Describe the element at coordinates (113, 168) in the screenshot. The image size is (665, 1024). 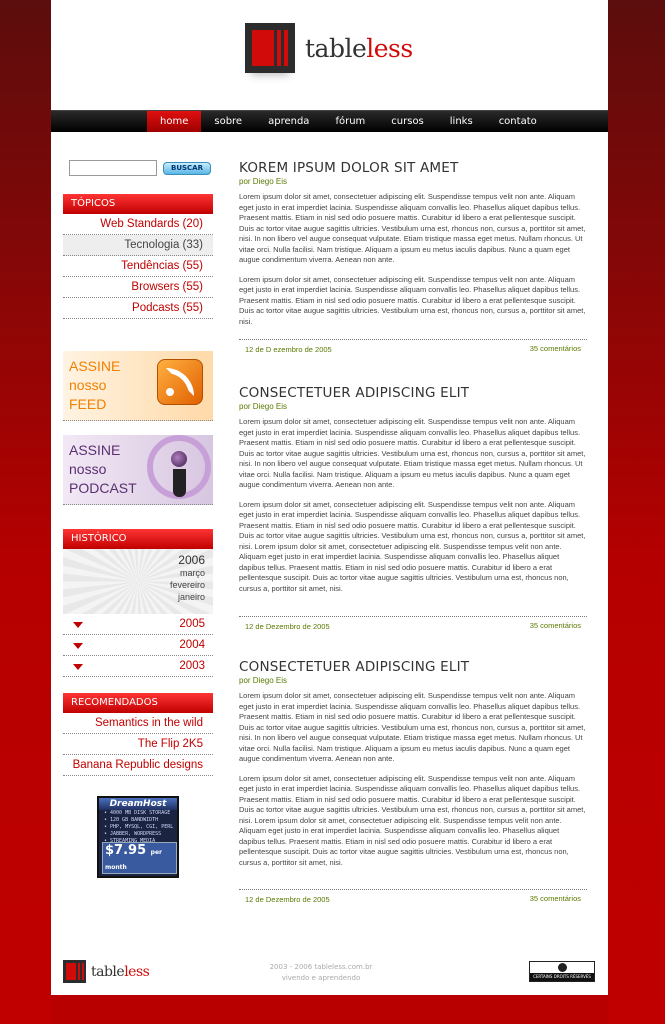
I see `search-input` at that location.